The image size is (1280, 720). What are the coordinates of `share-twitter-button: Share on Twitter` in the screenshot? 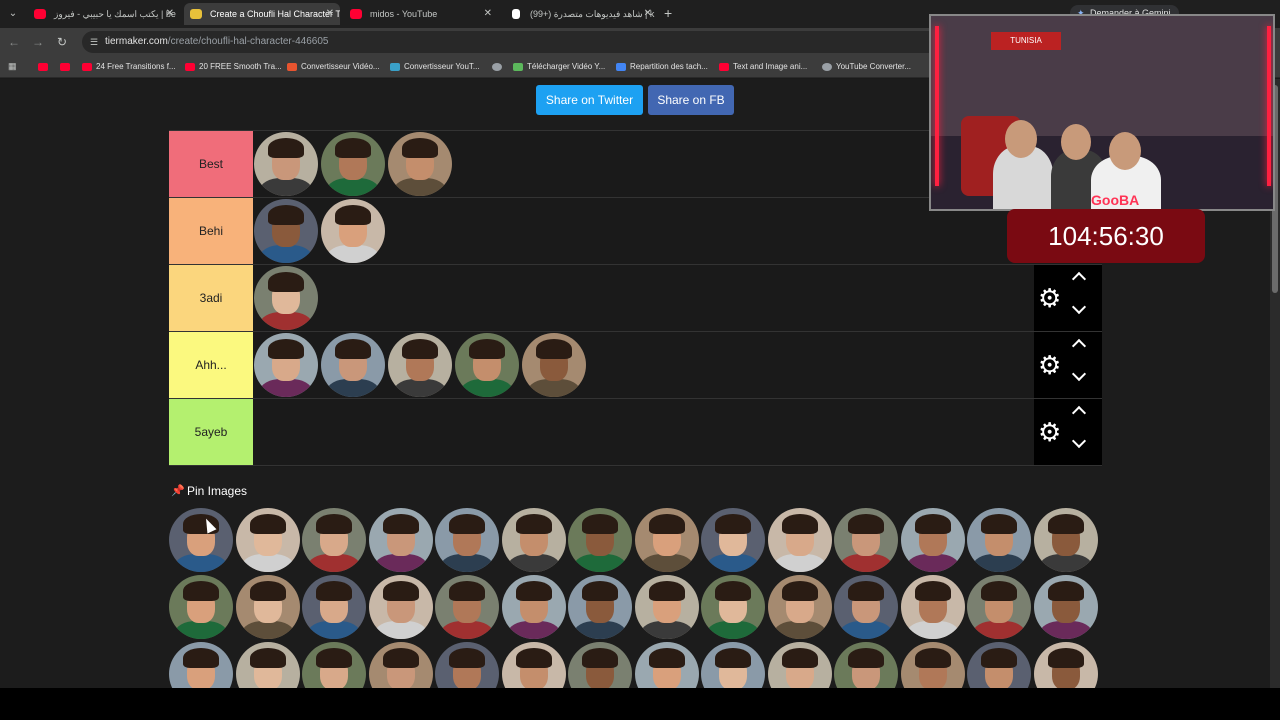 It's located at (589, 100).